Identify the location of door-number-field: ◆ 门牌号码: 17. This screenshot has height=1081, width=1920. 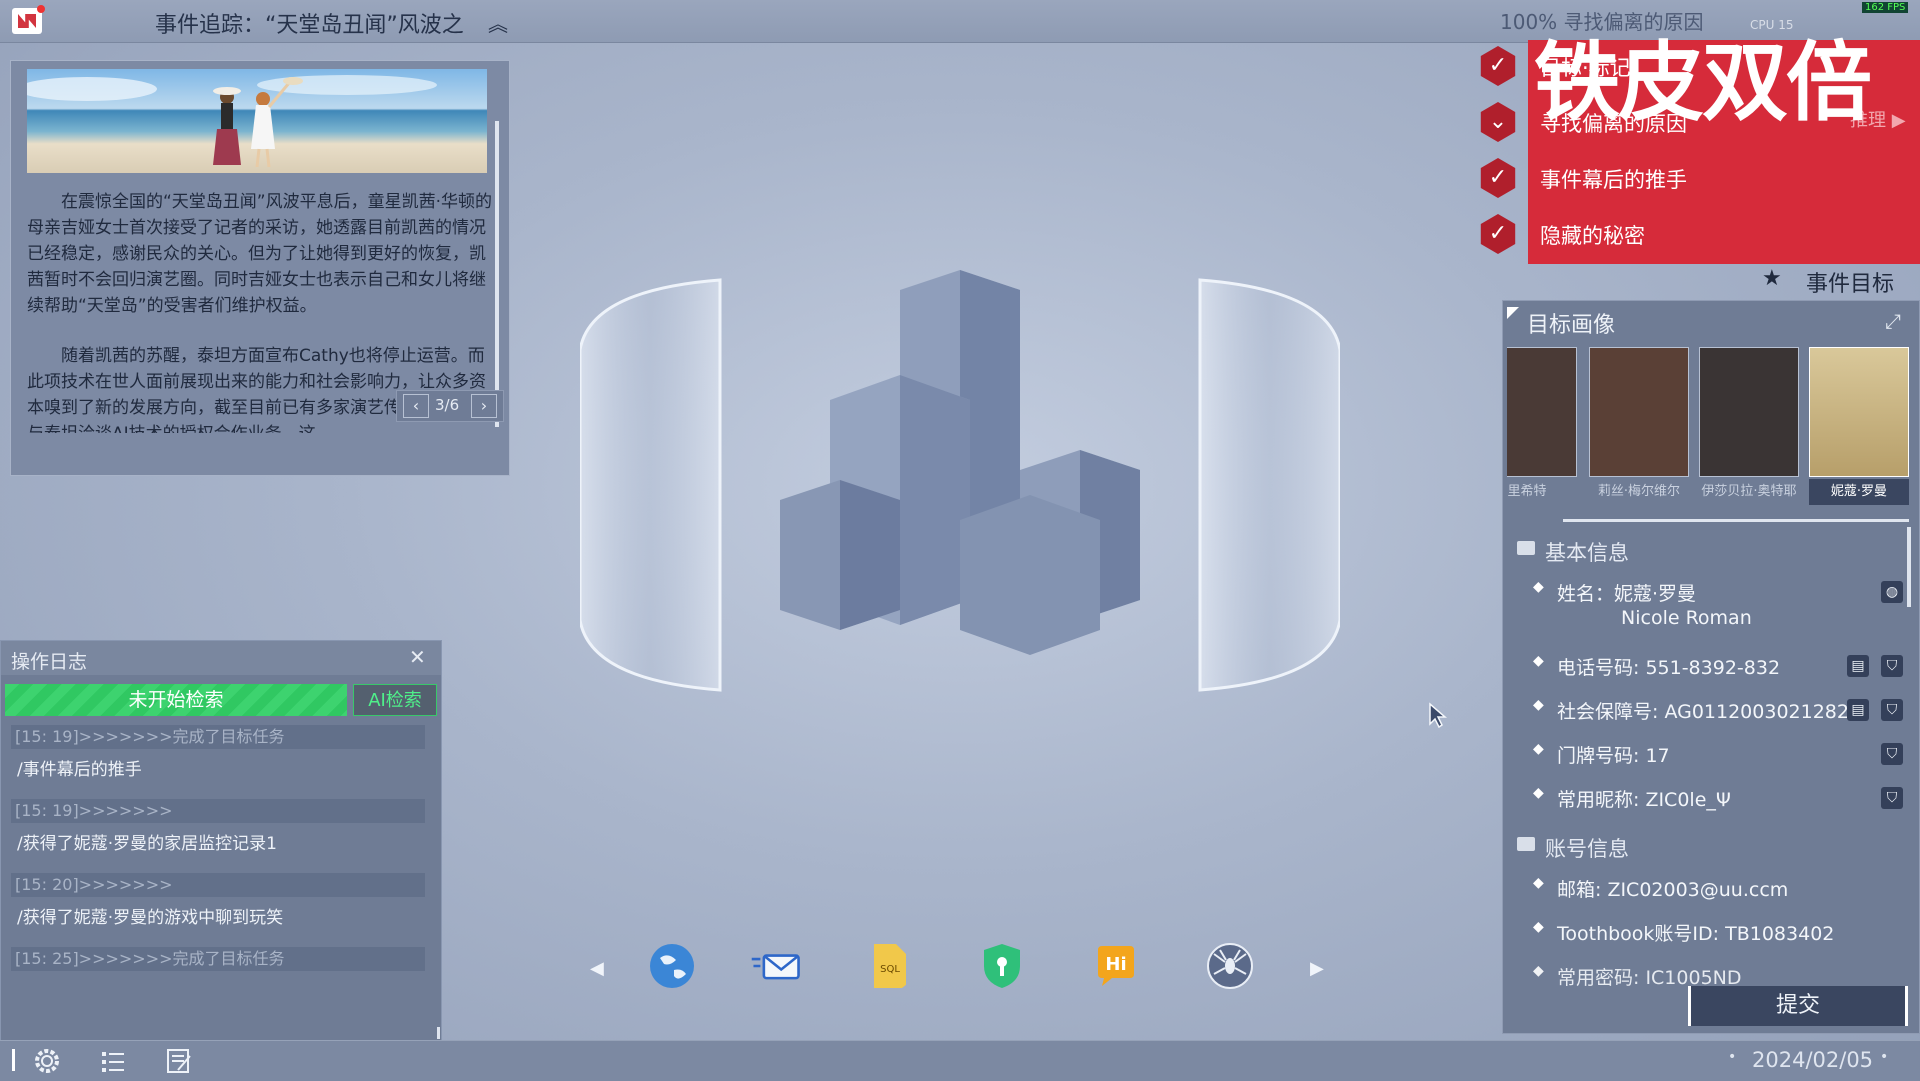
(1601, 754).